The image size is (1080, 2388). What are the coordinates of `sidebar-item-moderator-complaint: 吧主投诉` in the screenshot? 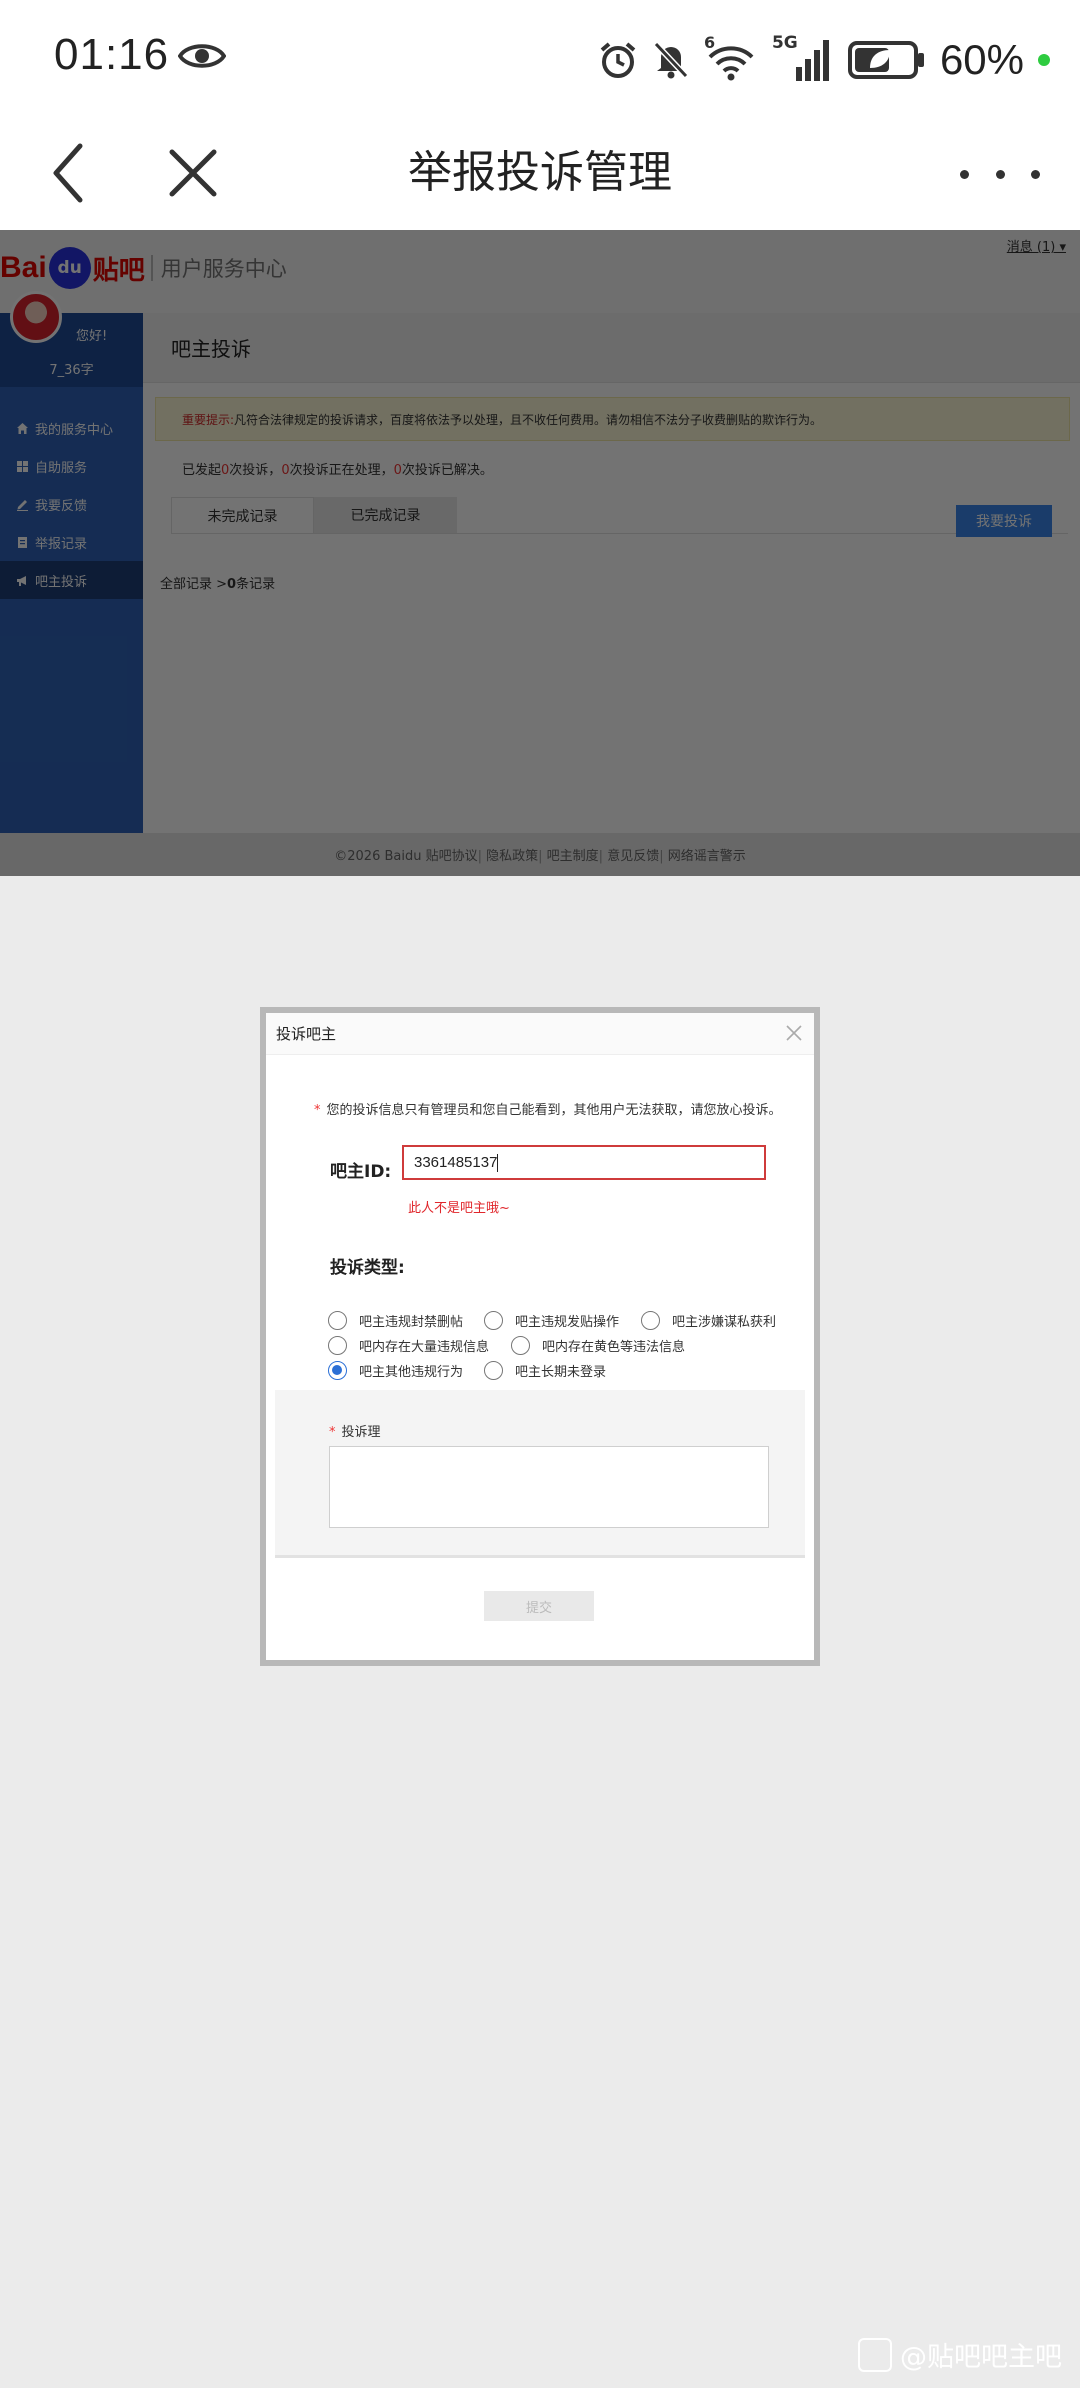 It's located at (71, 580).